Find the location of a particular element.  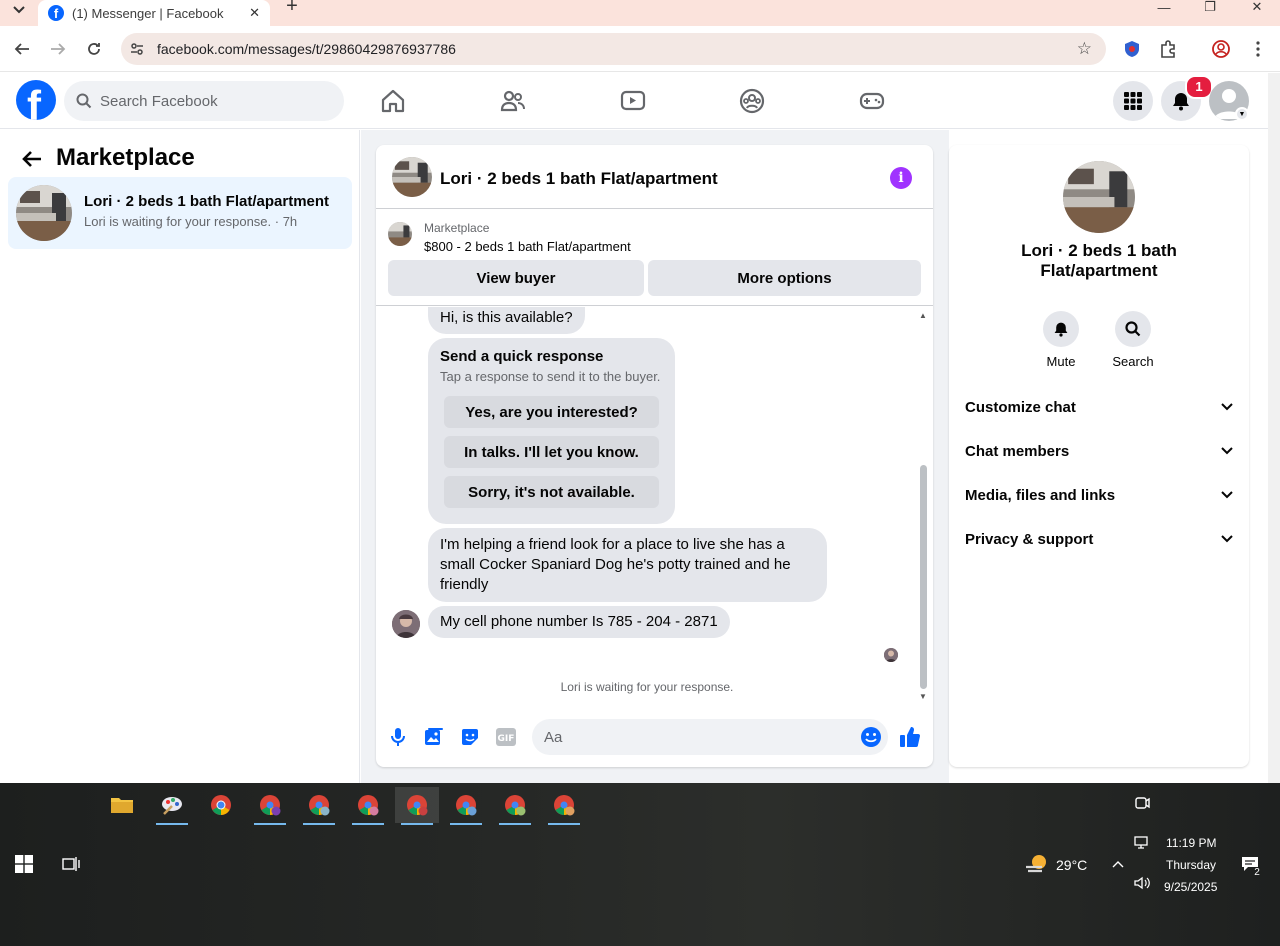

bell-icon is located at coordinates (1061, 329).